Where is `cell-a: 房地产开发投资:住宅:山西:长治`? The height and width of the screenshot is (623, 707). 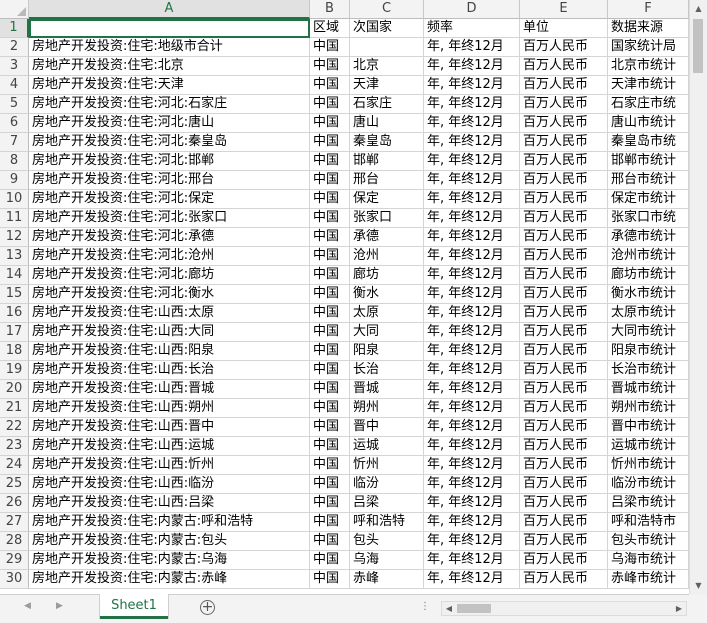 cell-a: 房地产开发投资:住宅:山西:长治 is located at coordinates (169, 370).